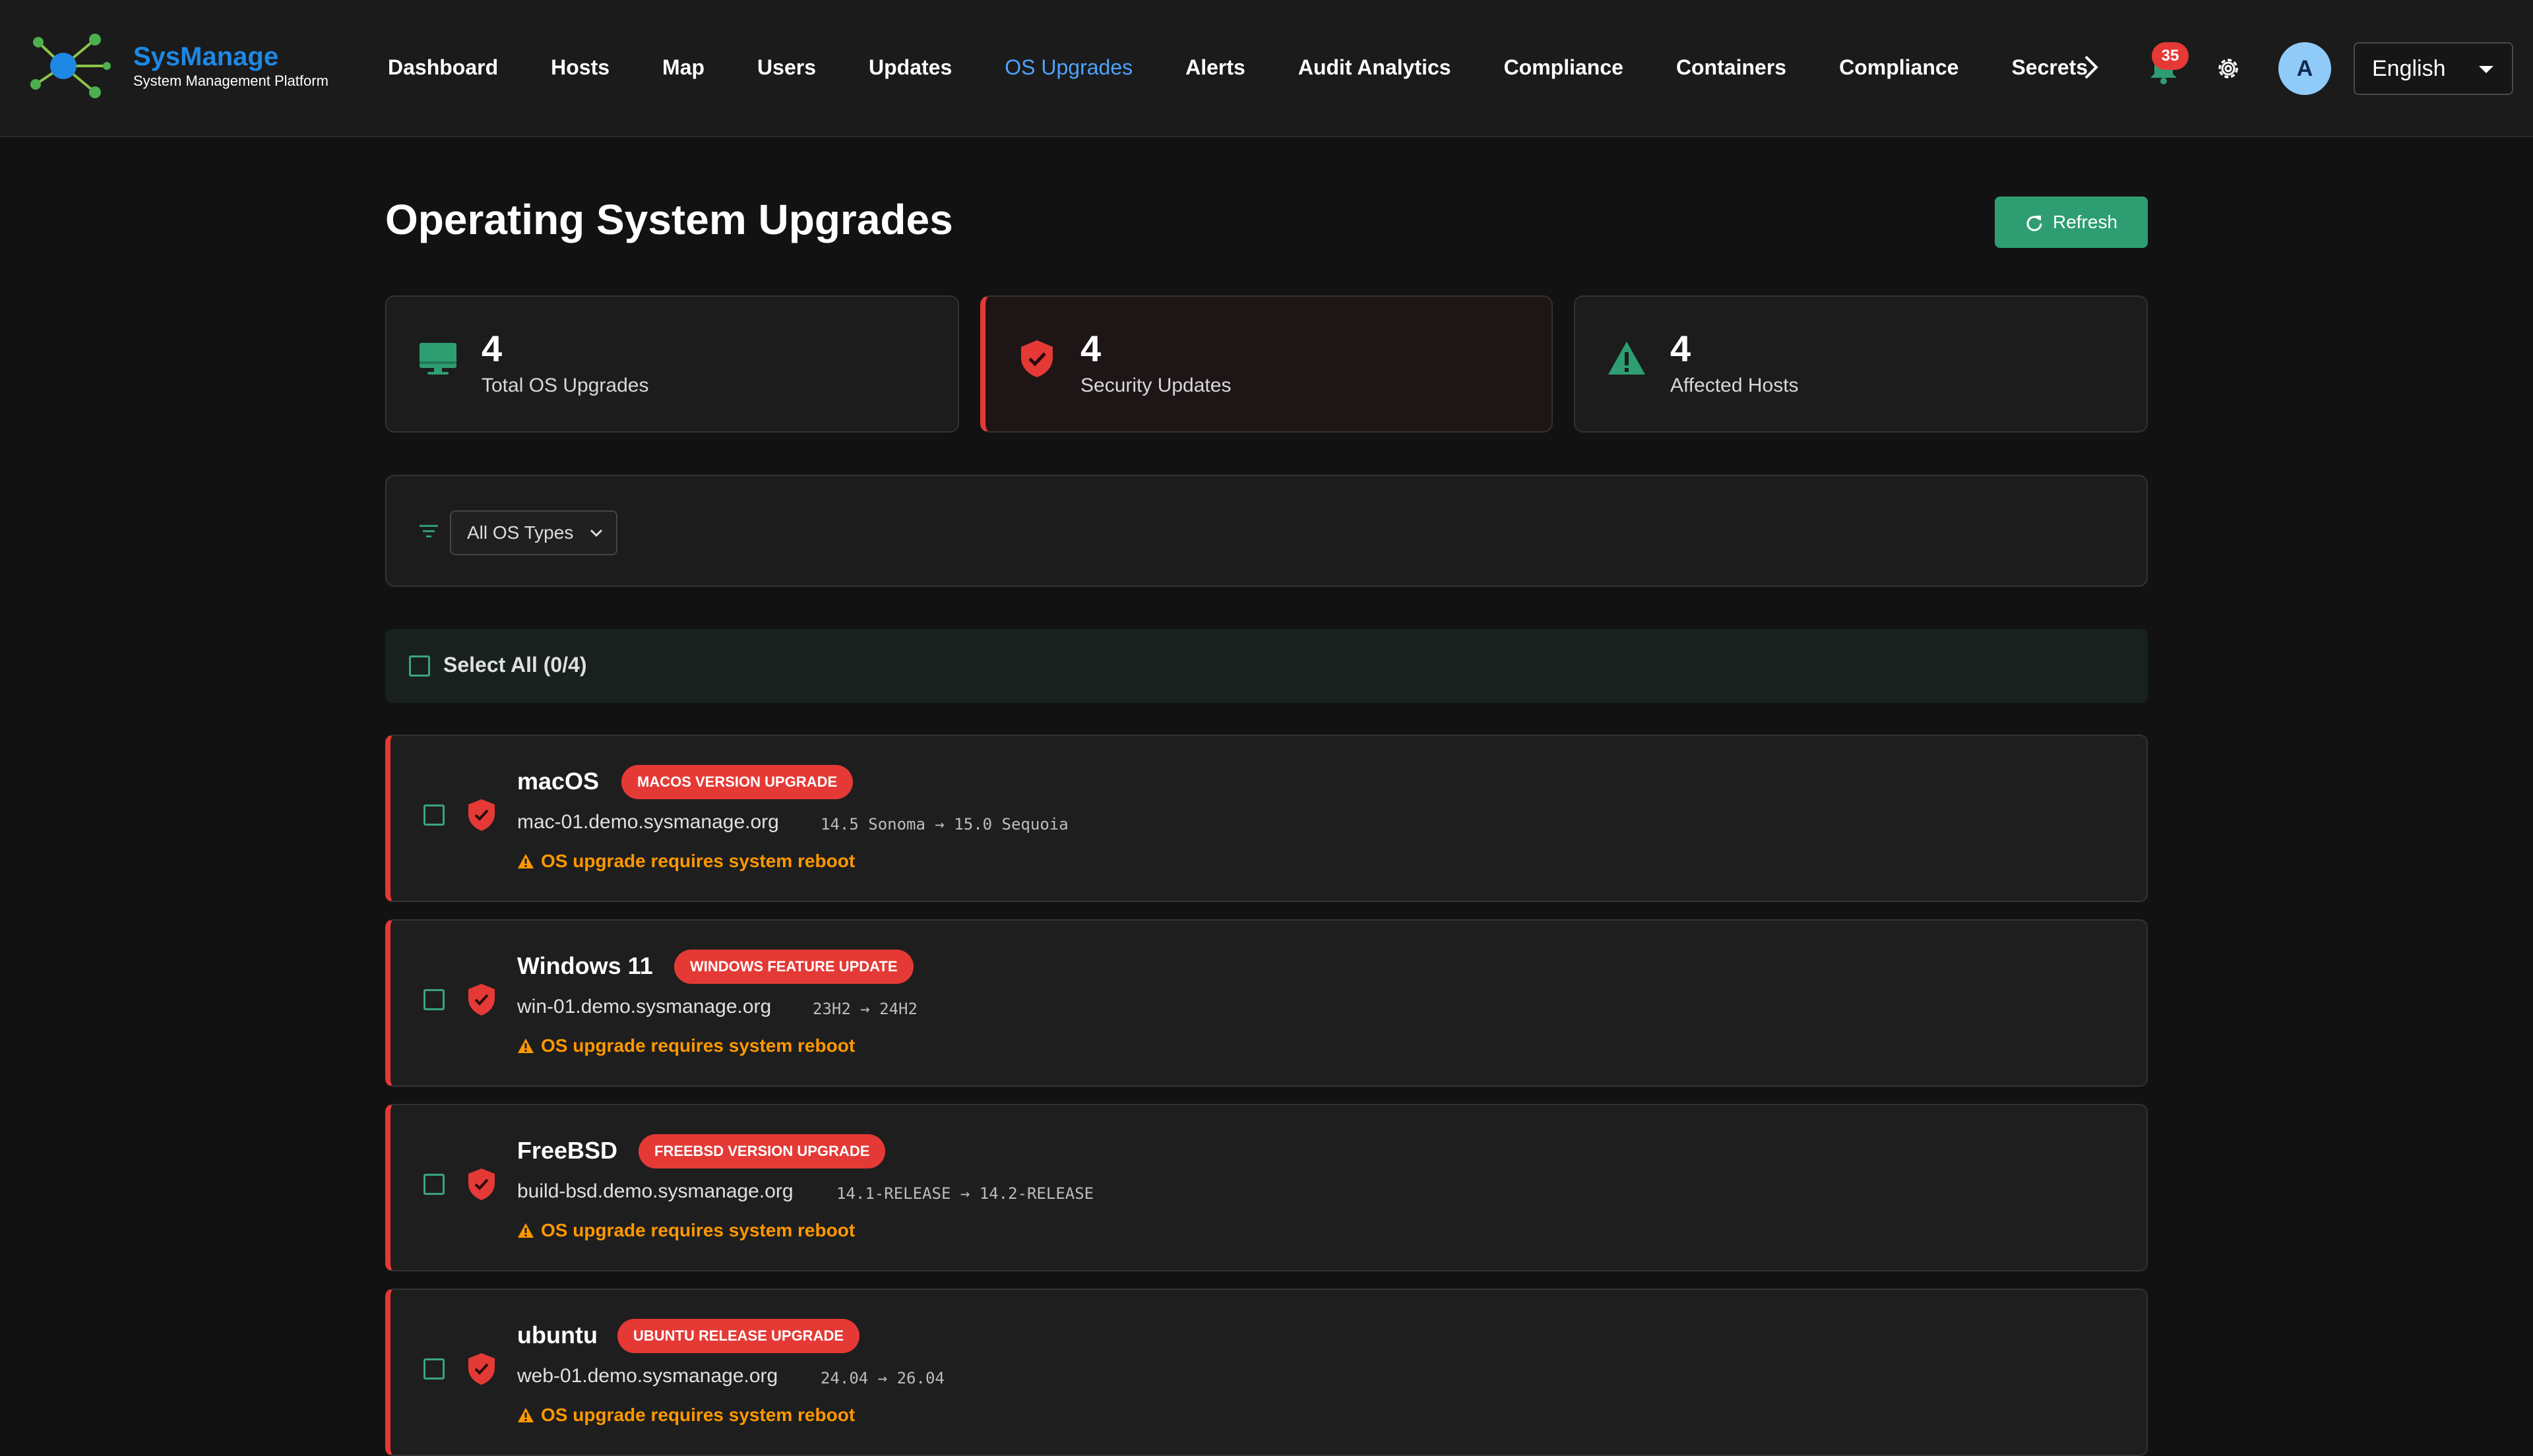  What do you see at coordinates (1215, 67) in the screenshot?
I see `nav-alerts: Alerts` at bounding box center [1215, 67].